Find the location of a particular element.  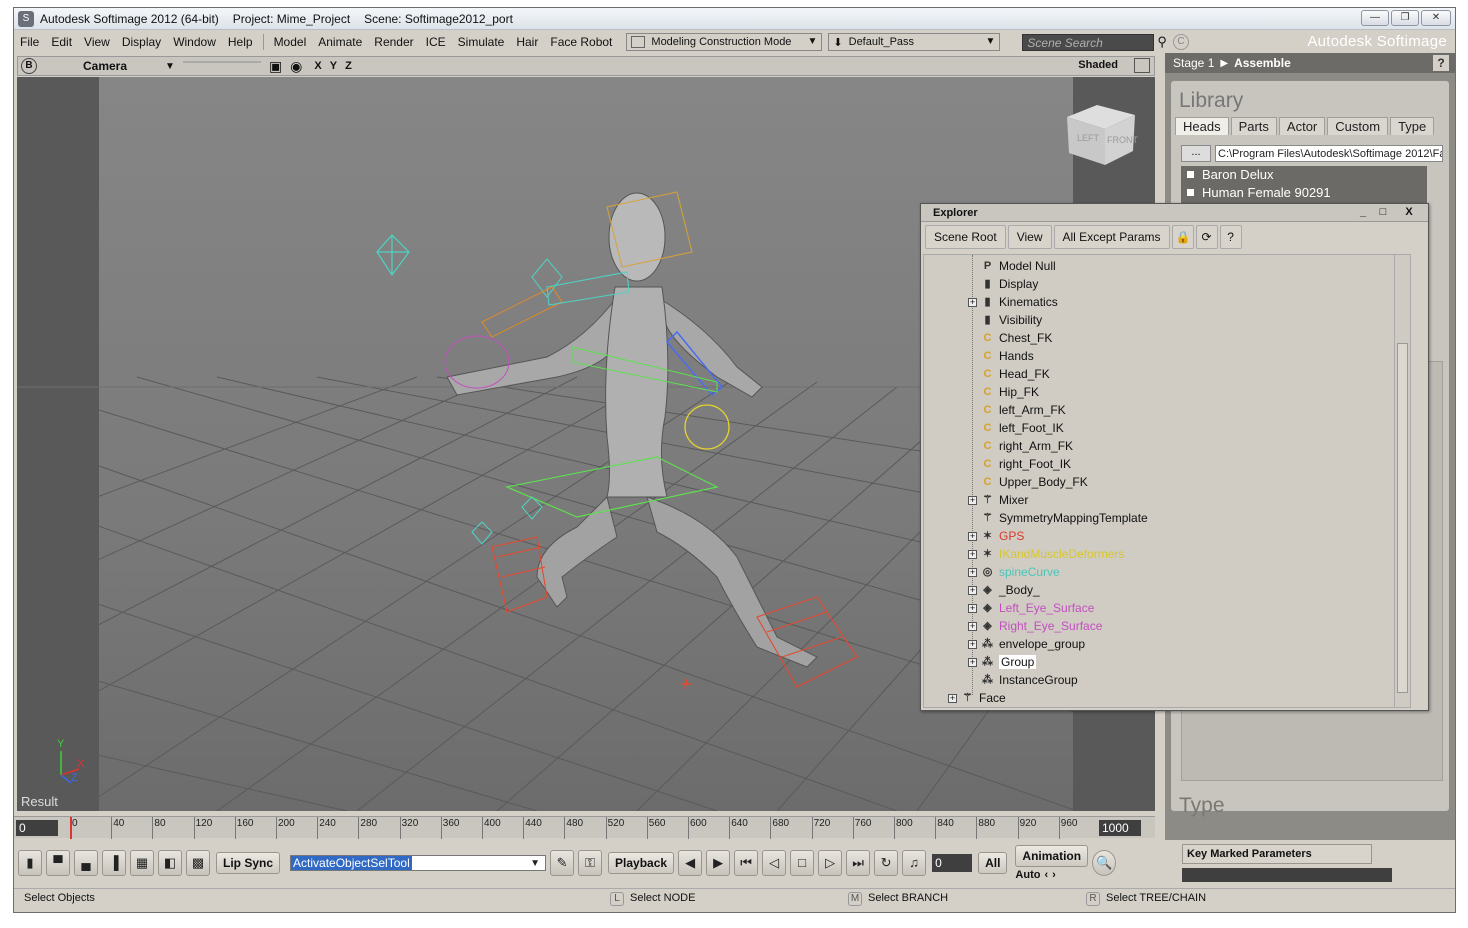

current-frame-field: 0 is located at coordinates (952, 863).